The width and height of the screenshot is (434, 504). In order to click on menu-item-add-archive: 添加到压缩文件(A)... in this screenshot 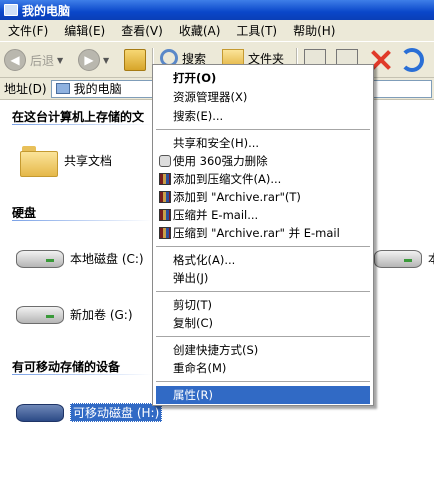, I will do `click(263, 179)`.